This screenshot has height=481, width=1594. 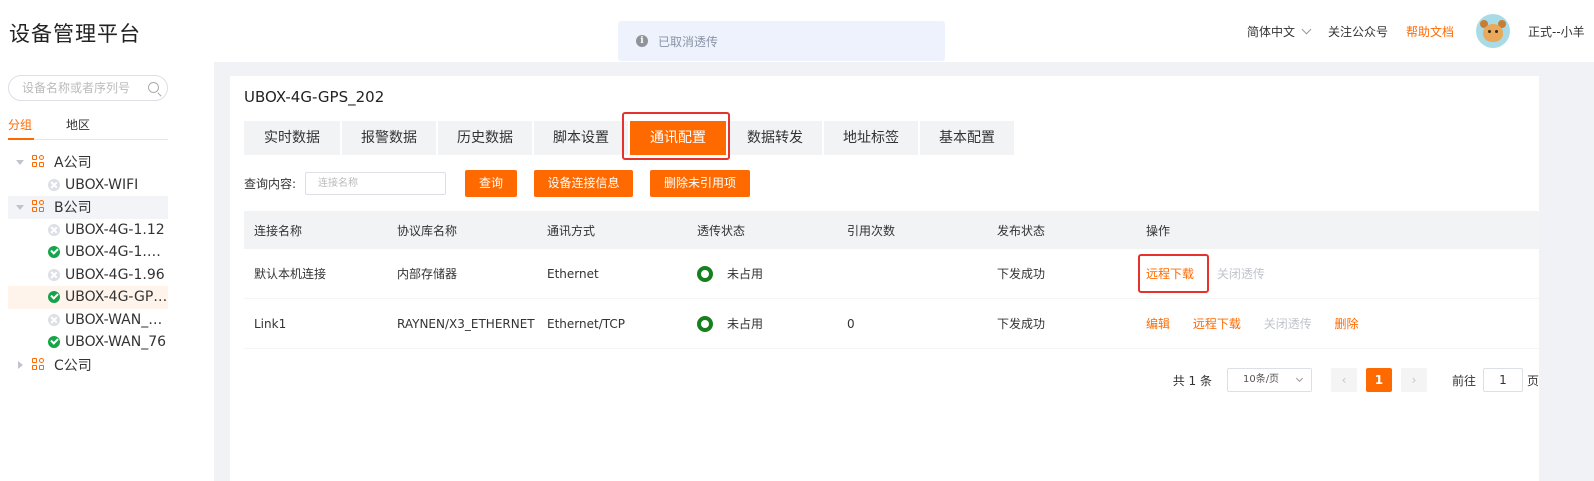 What do you see at coordinates (571, 230) in the screenshot?
I see `column-header: 通讯方式` at bounding box center [571, 230].